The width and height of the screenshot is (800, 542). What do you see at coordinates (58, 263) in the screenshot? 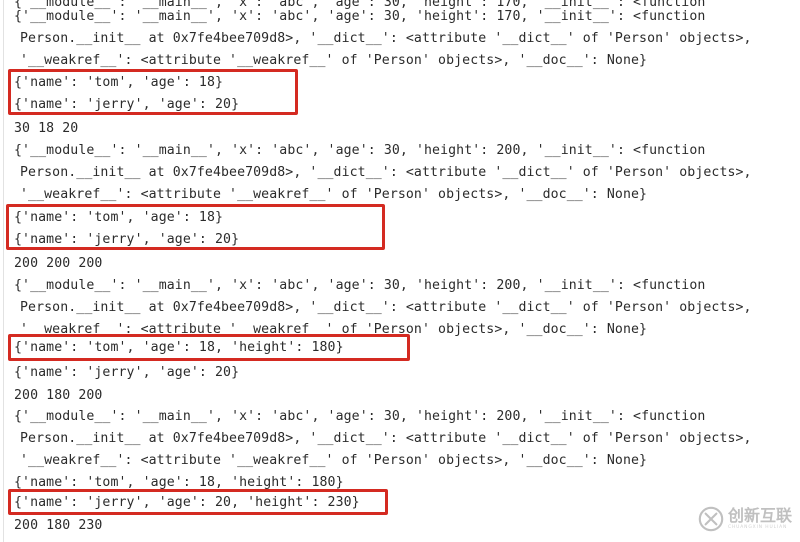
I see `terminal-line: 200 200 200` at bounding box center [58, 263].